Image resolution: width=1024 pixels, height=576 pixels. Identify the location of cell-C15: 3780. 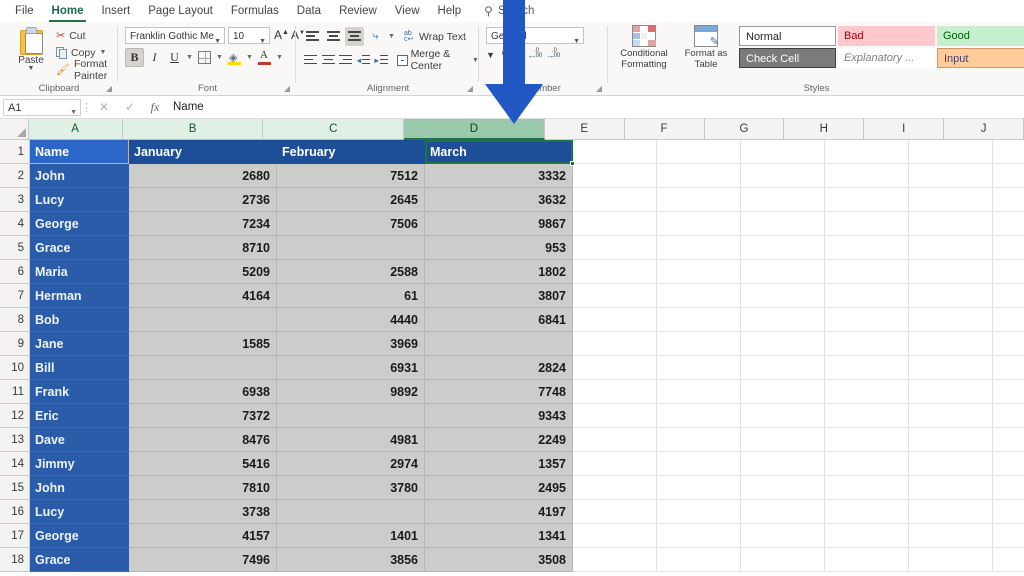
(351, 488).